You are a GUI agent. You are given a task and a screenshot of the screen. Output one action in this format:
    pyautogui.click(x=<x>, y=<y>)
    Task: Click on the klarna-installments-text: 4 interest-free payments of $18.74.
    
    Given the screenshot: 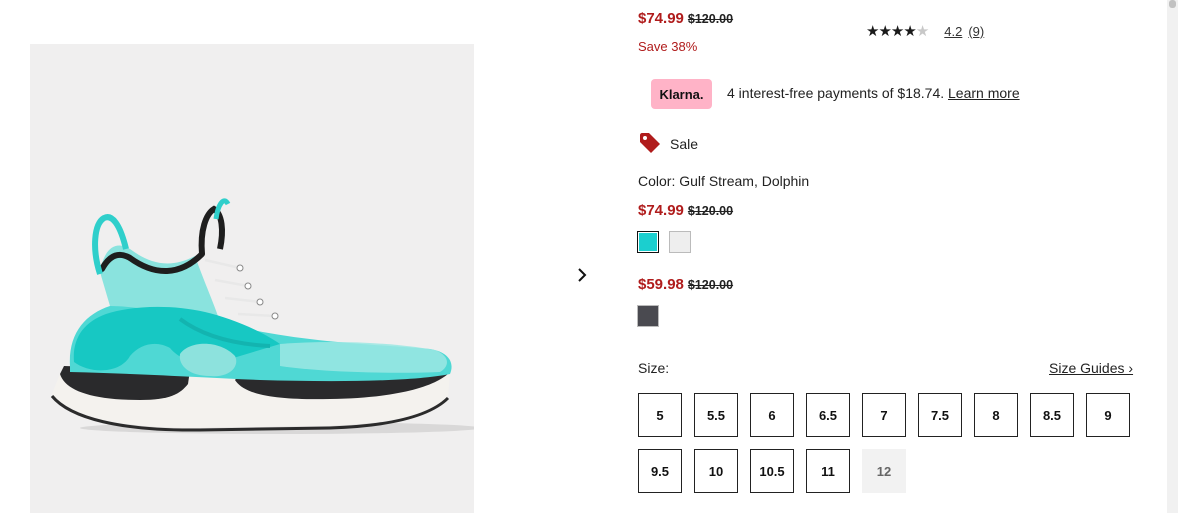 What is the action you would take?
    pyautogui.click(x=836, y=93)
    